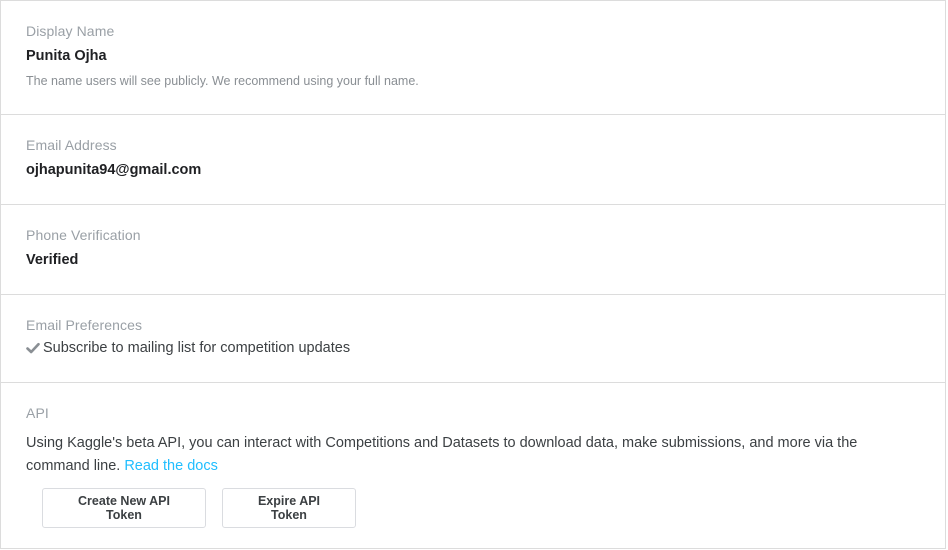  What do you see at coordinates (52, 260) in the screenshot?
I see `phone-verification-status: Verified` at bounding box center [52, 260].